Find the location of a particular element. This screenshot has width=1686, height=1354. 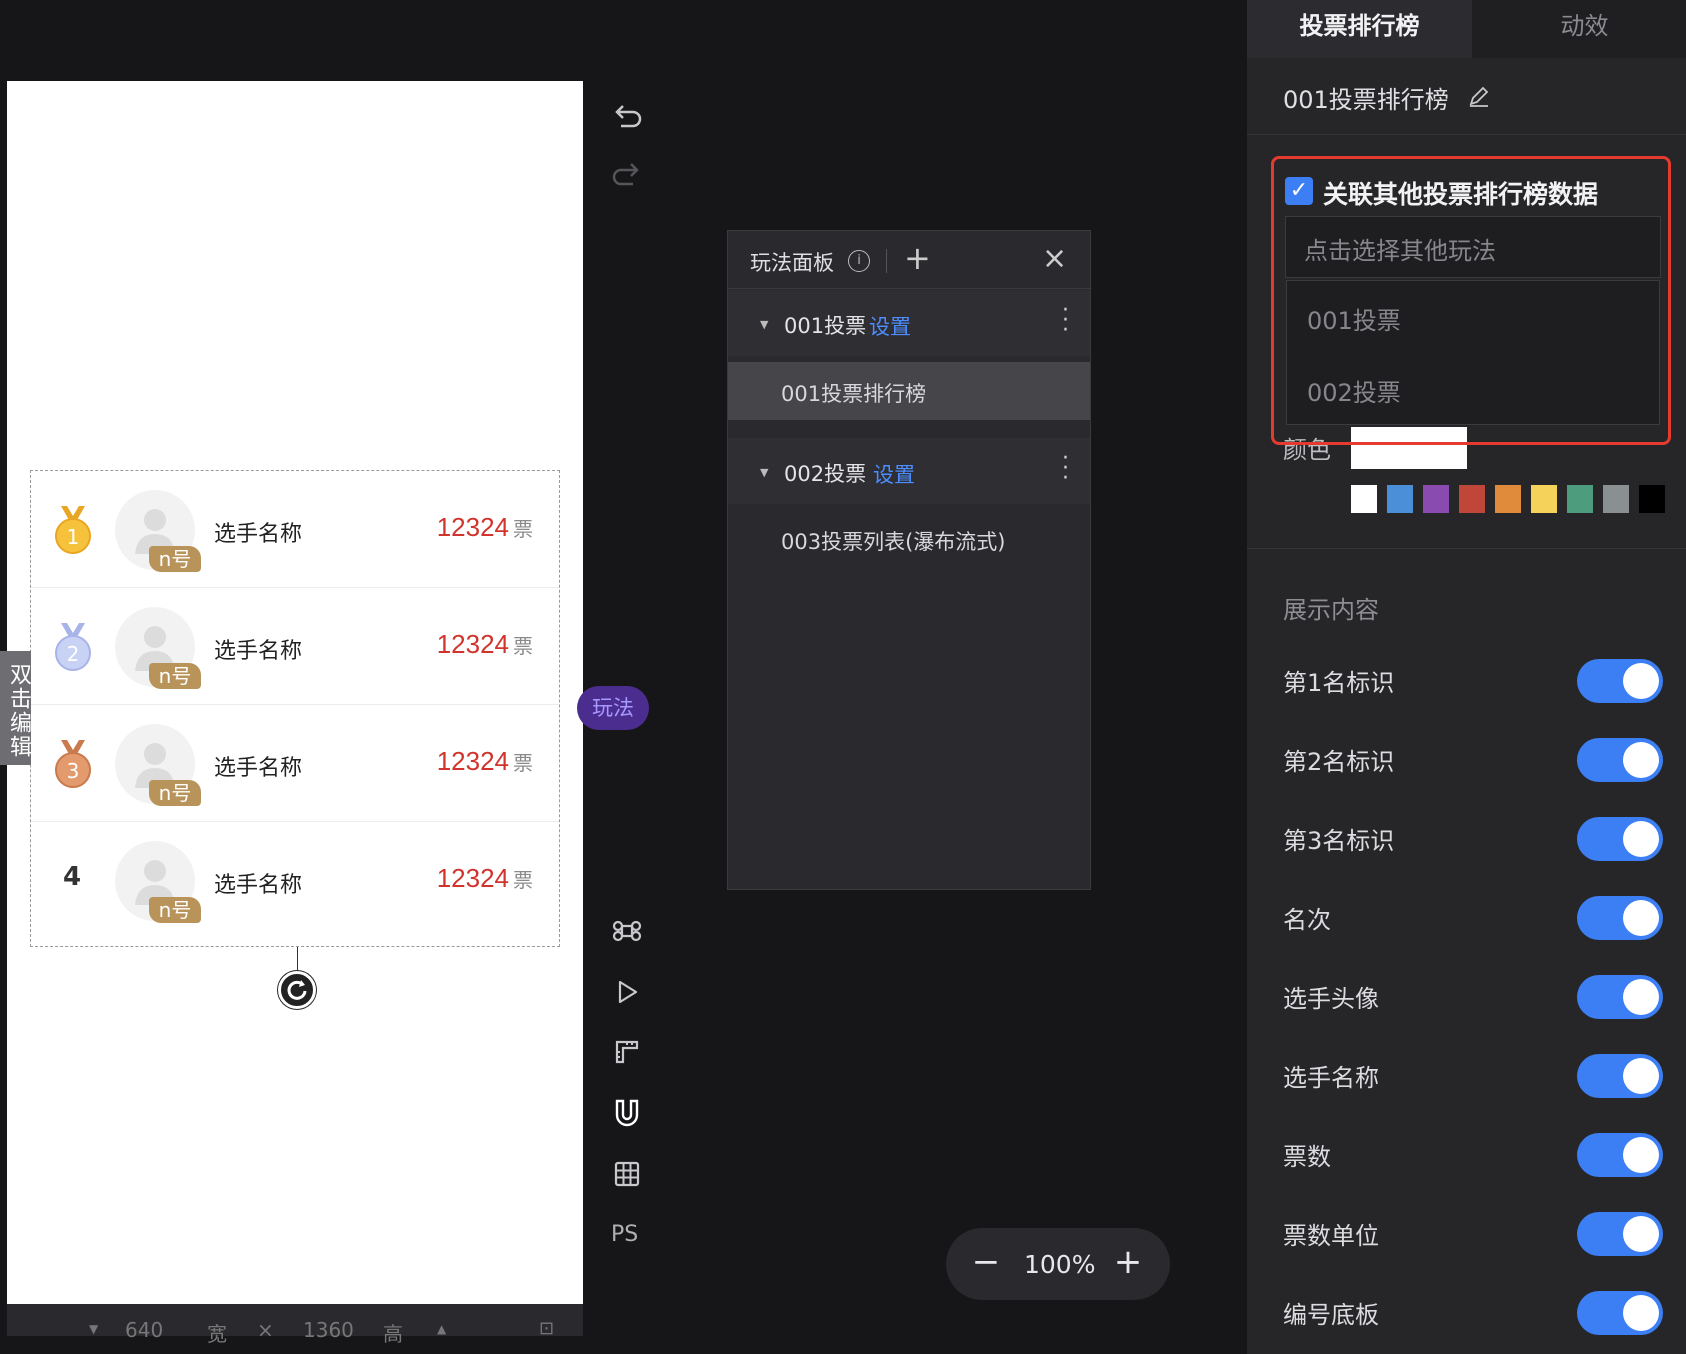

rotate-handle-icon is located at coordinates (297, 990).